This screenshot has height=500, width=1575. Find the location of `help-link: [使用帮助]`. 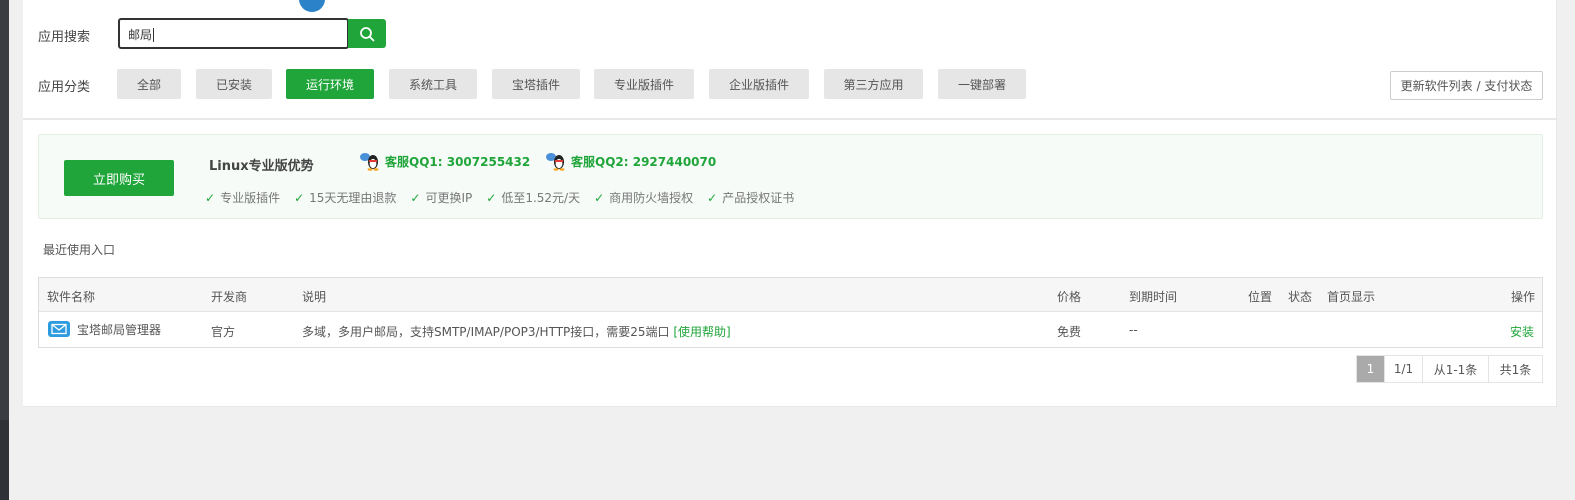

help-link: [使用帮助] is located at coordinates (701, 332).